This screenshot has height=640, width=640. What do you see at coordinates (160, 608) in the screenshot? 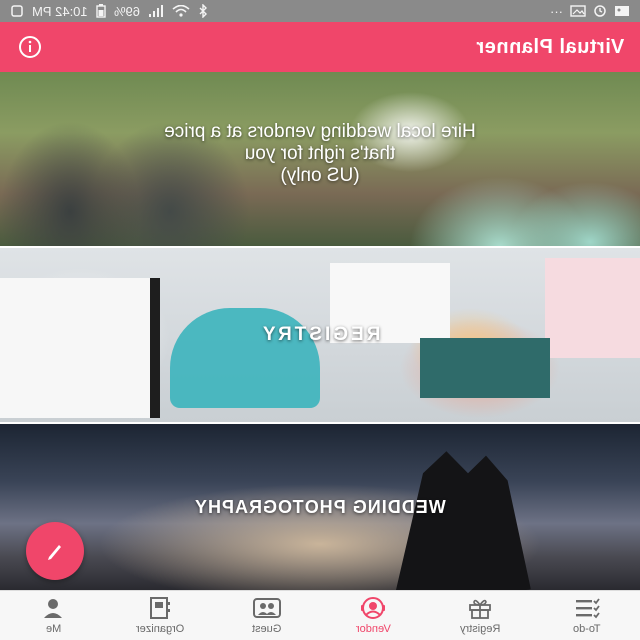
I see `organizer-icon` at bounding box center [160, 608].